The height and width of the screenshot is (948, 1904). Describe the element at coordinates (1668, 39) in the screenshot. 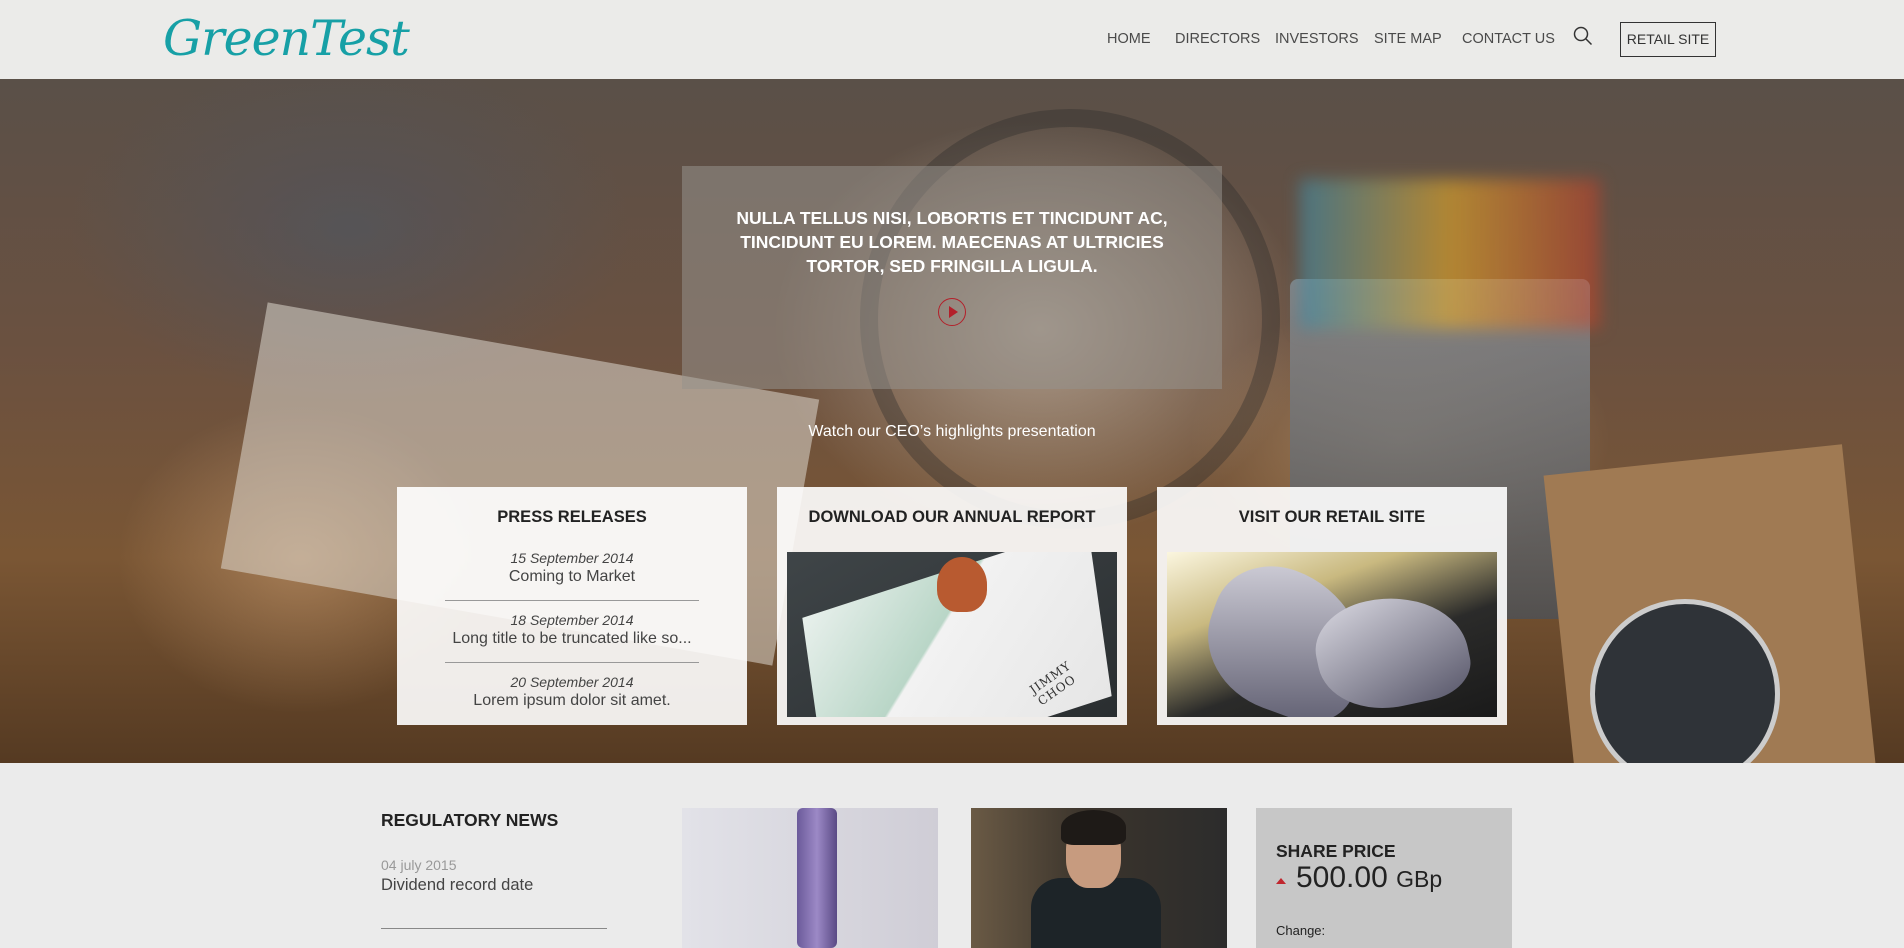

I see `retail-site-button: RETAIL SITE` at that location.